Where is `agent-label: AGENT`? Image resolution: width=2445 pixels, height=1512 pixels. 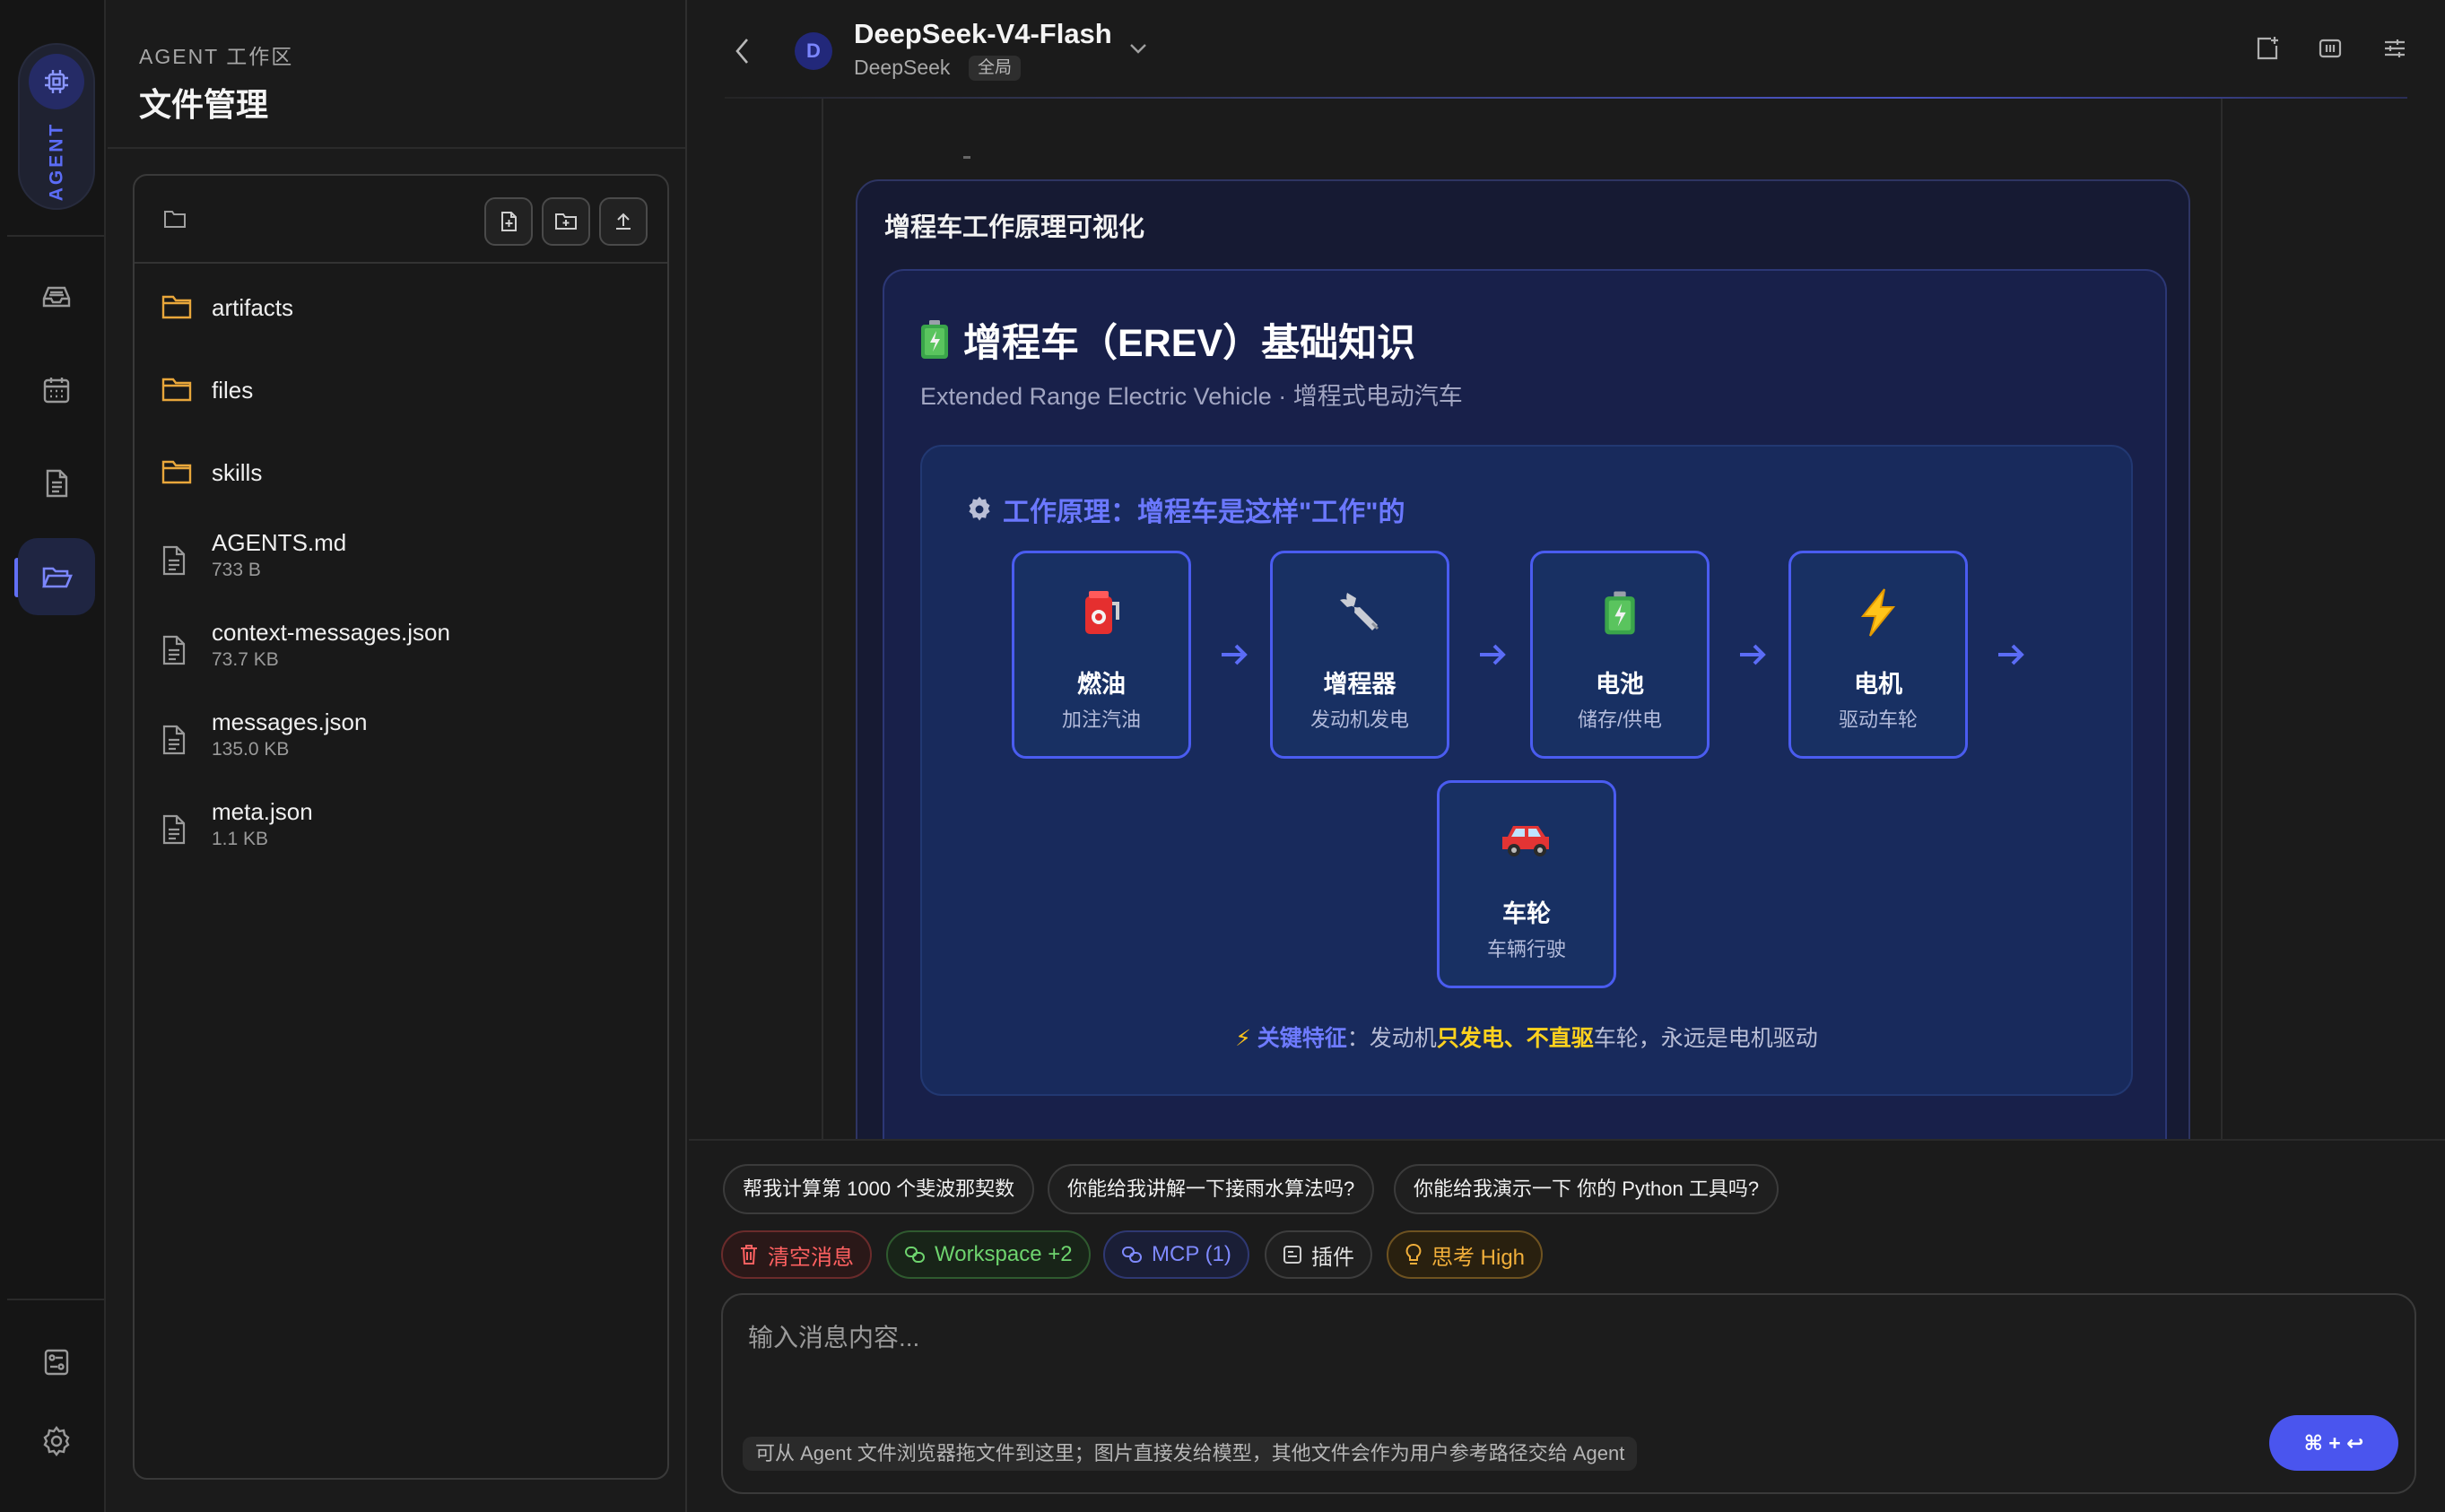
agent-label: AGENT is located at coordinates (56, 161).